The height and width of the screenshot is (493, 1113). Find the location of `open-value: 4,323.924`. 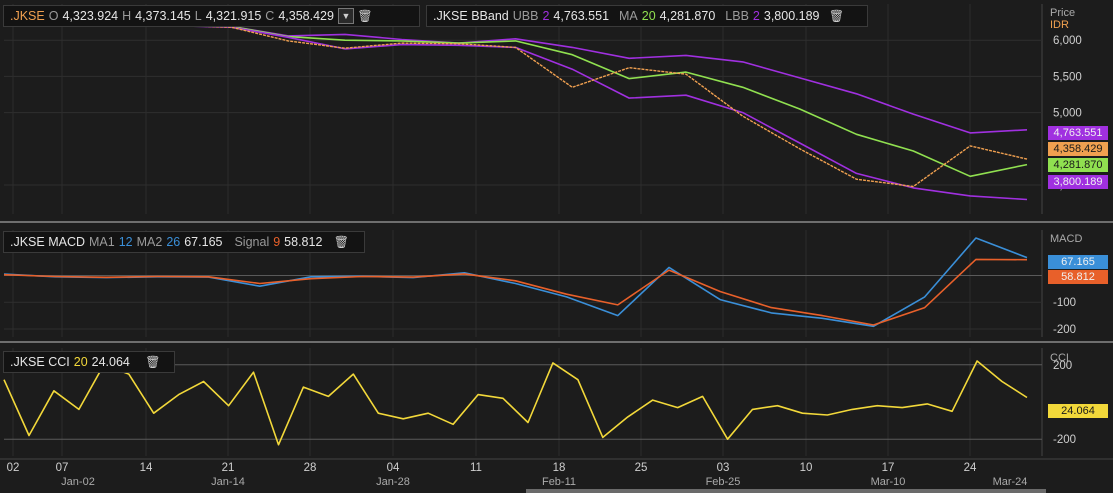

open-value: 4,323.924 is located at coordinates (90, 16).